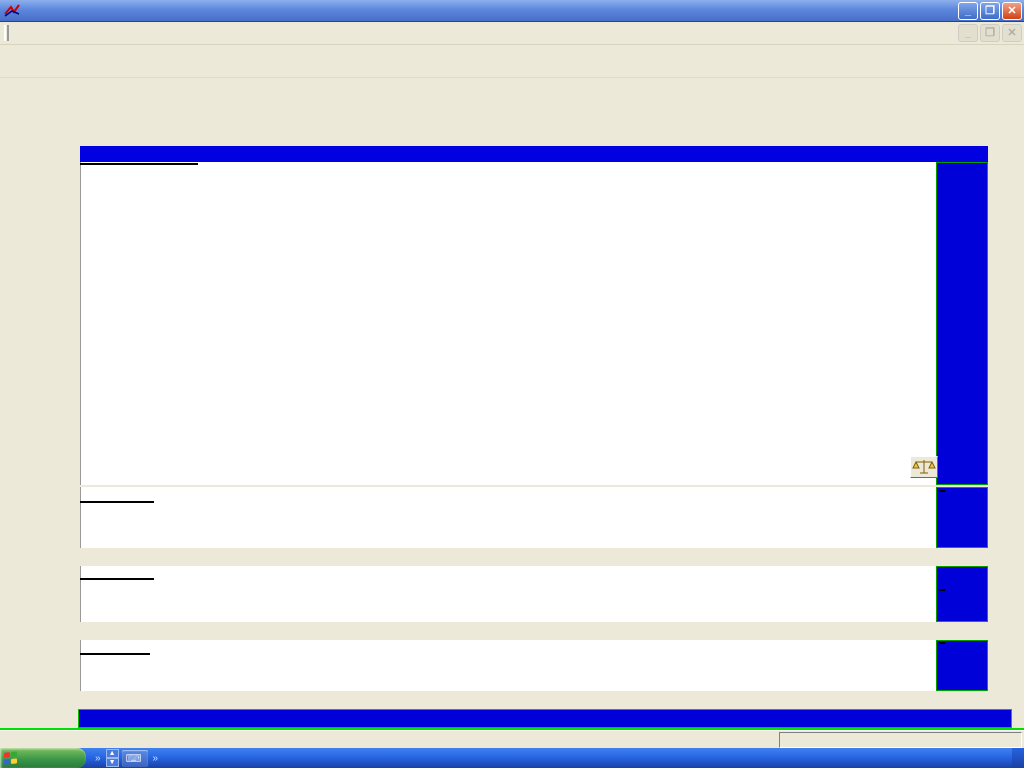 The height and width of the screenshot is (768, 1024). Describe the element at coordinates (512, 758) in the screenshot. I see `taskbar: » ▲ ▼ ⌨ »` at that location.